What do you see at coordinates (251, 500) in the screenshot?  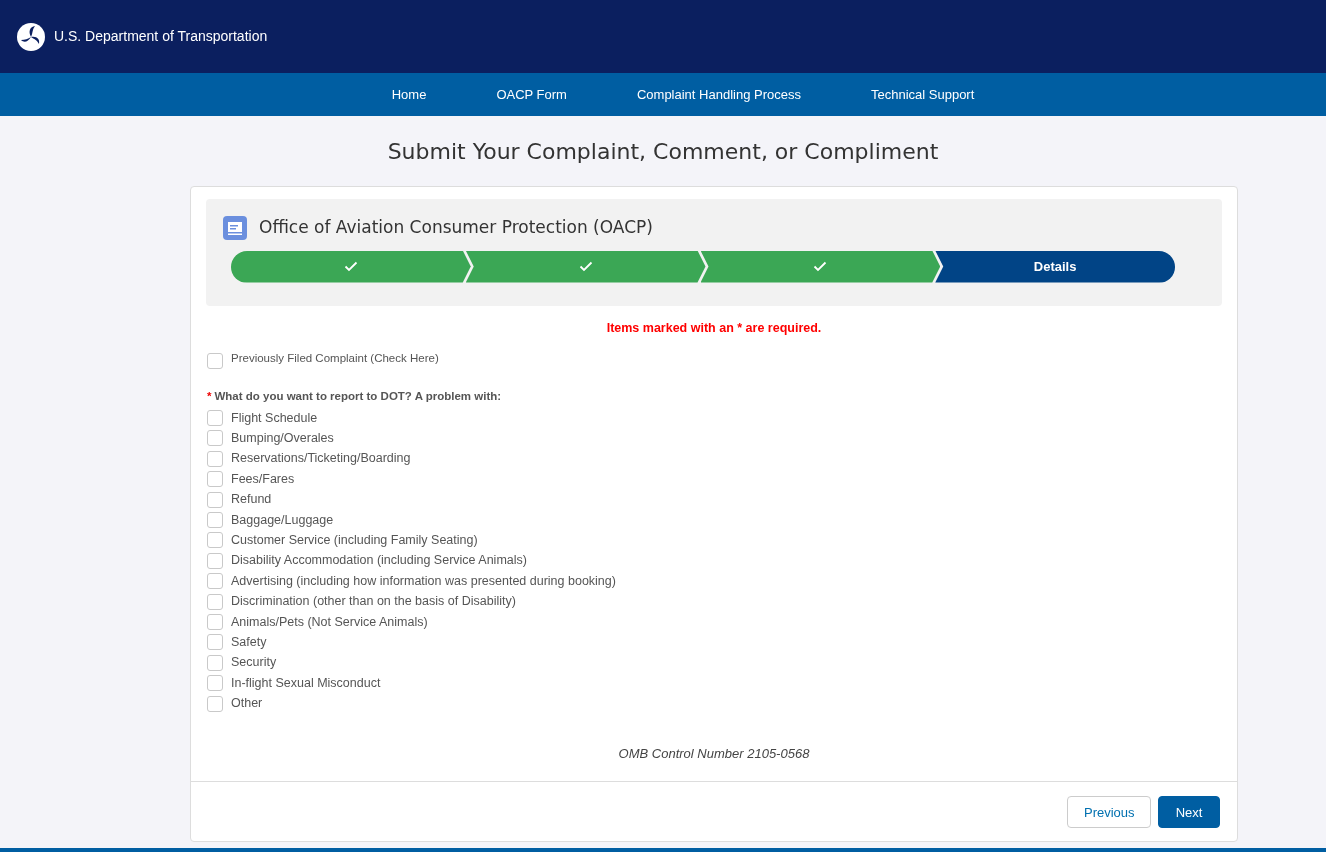 I see `checkbox-label: Refund` at bounding box center [251, 500].